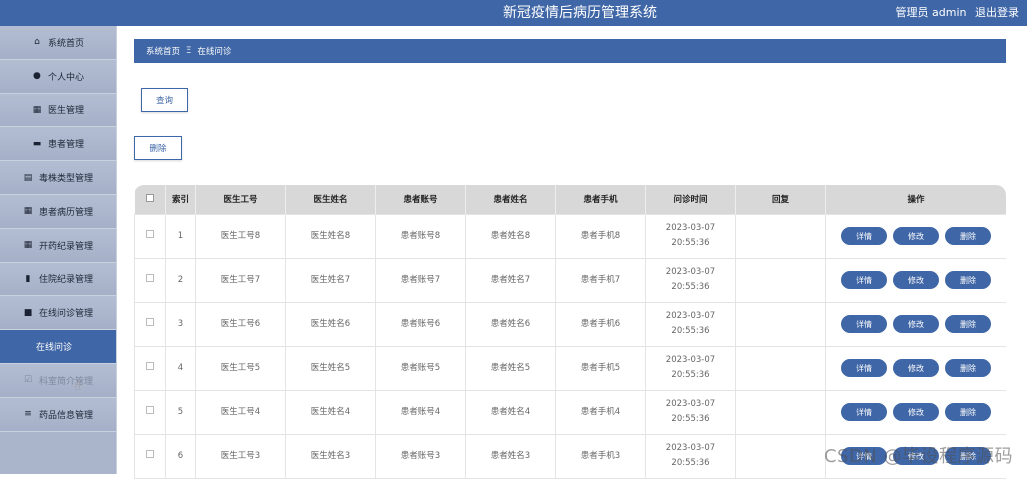 The image size is (1027, 480). Describe the element at coordinates (78, 384) in the screenshot. I see `hand-cursor-icon: ☝` at that location.